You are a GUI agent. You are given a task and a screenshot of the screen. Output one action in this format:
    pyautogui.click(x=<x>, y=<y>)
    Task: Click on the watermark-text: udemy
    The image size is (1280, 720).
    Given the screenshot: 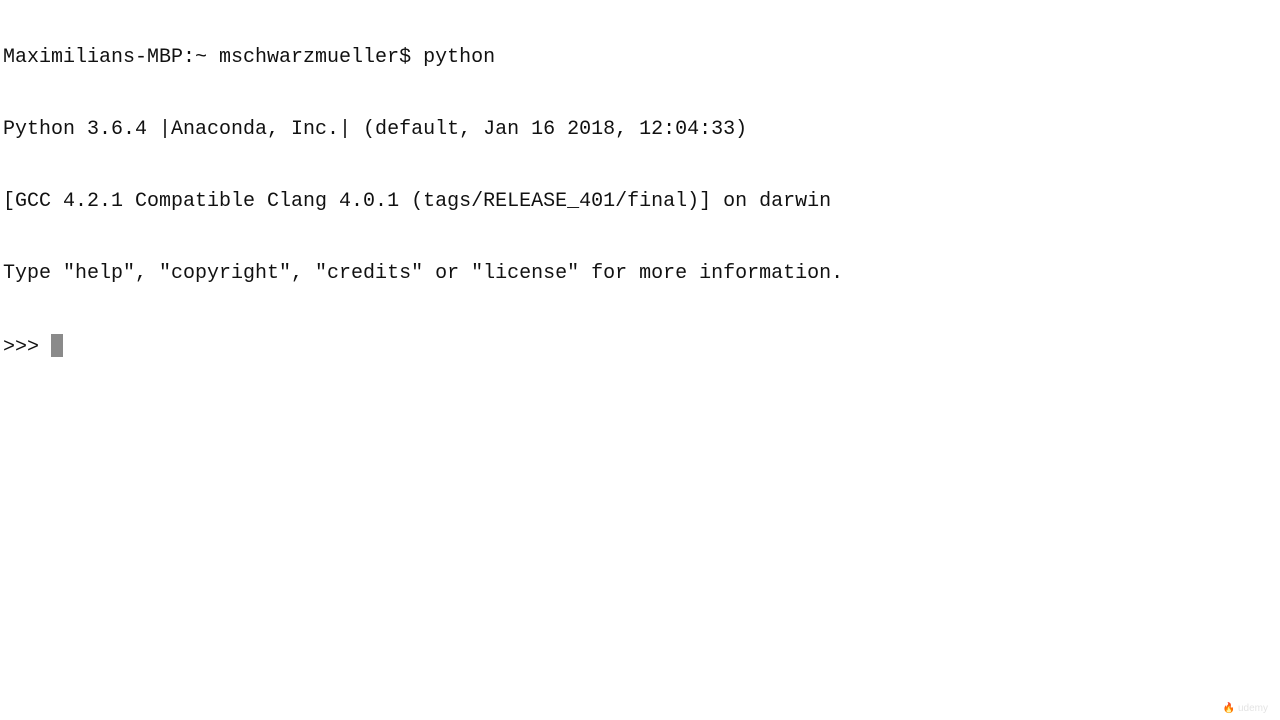 What is the action you would take?
    pyautogui.click(x=1252, y=708)
    